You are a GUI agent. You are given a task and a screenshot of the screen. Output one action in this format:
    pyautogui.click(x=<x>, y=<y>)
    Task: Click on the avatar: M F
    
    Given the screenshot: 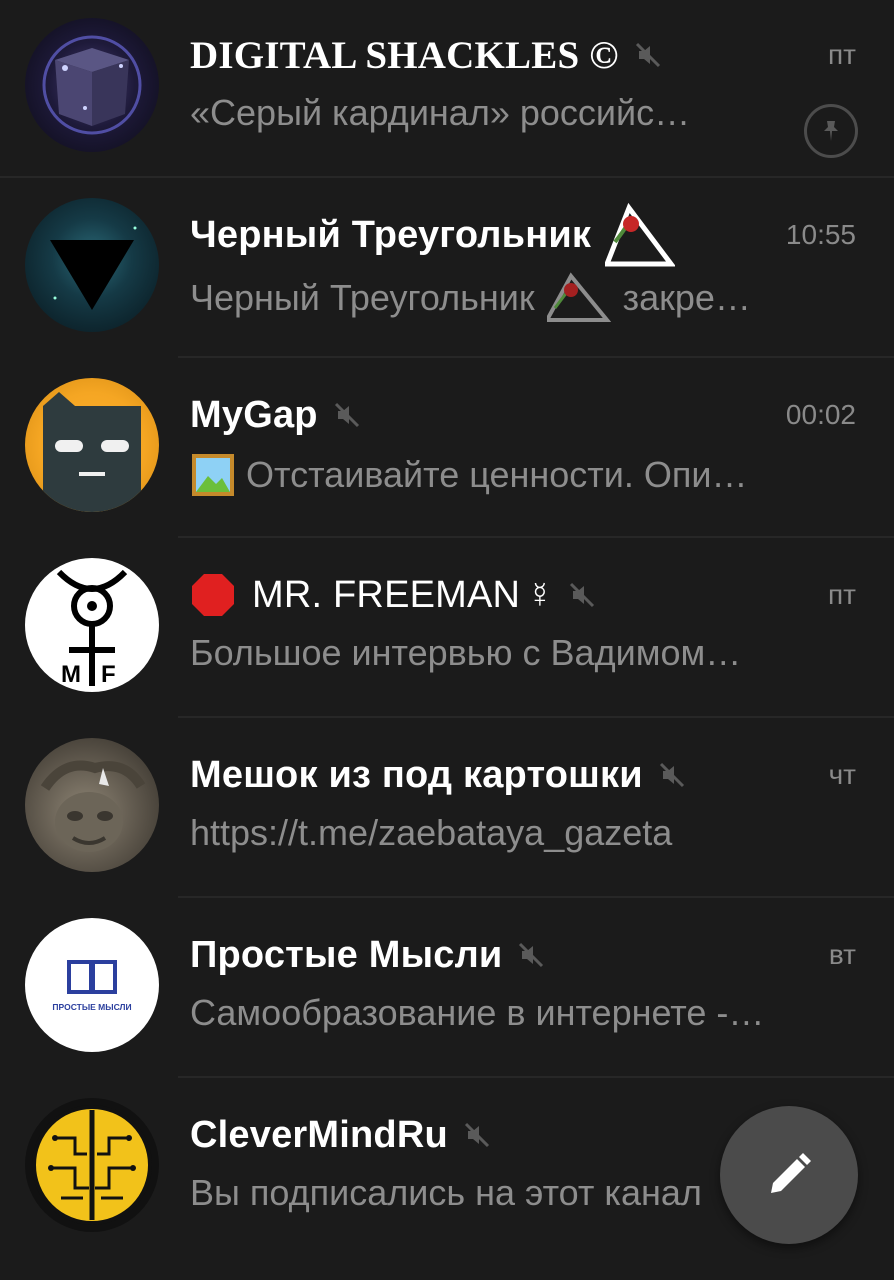 What is the action you would take?
    pyautogui.click(x=92, y=625)
    